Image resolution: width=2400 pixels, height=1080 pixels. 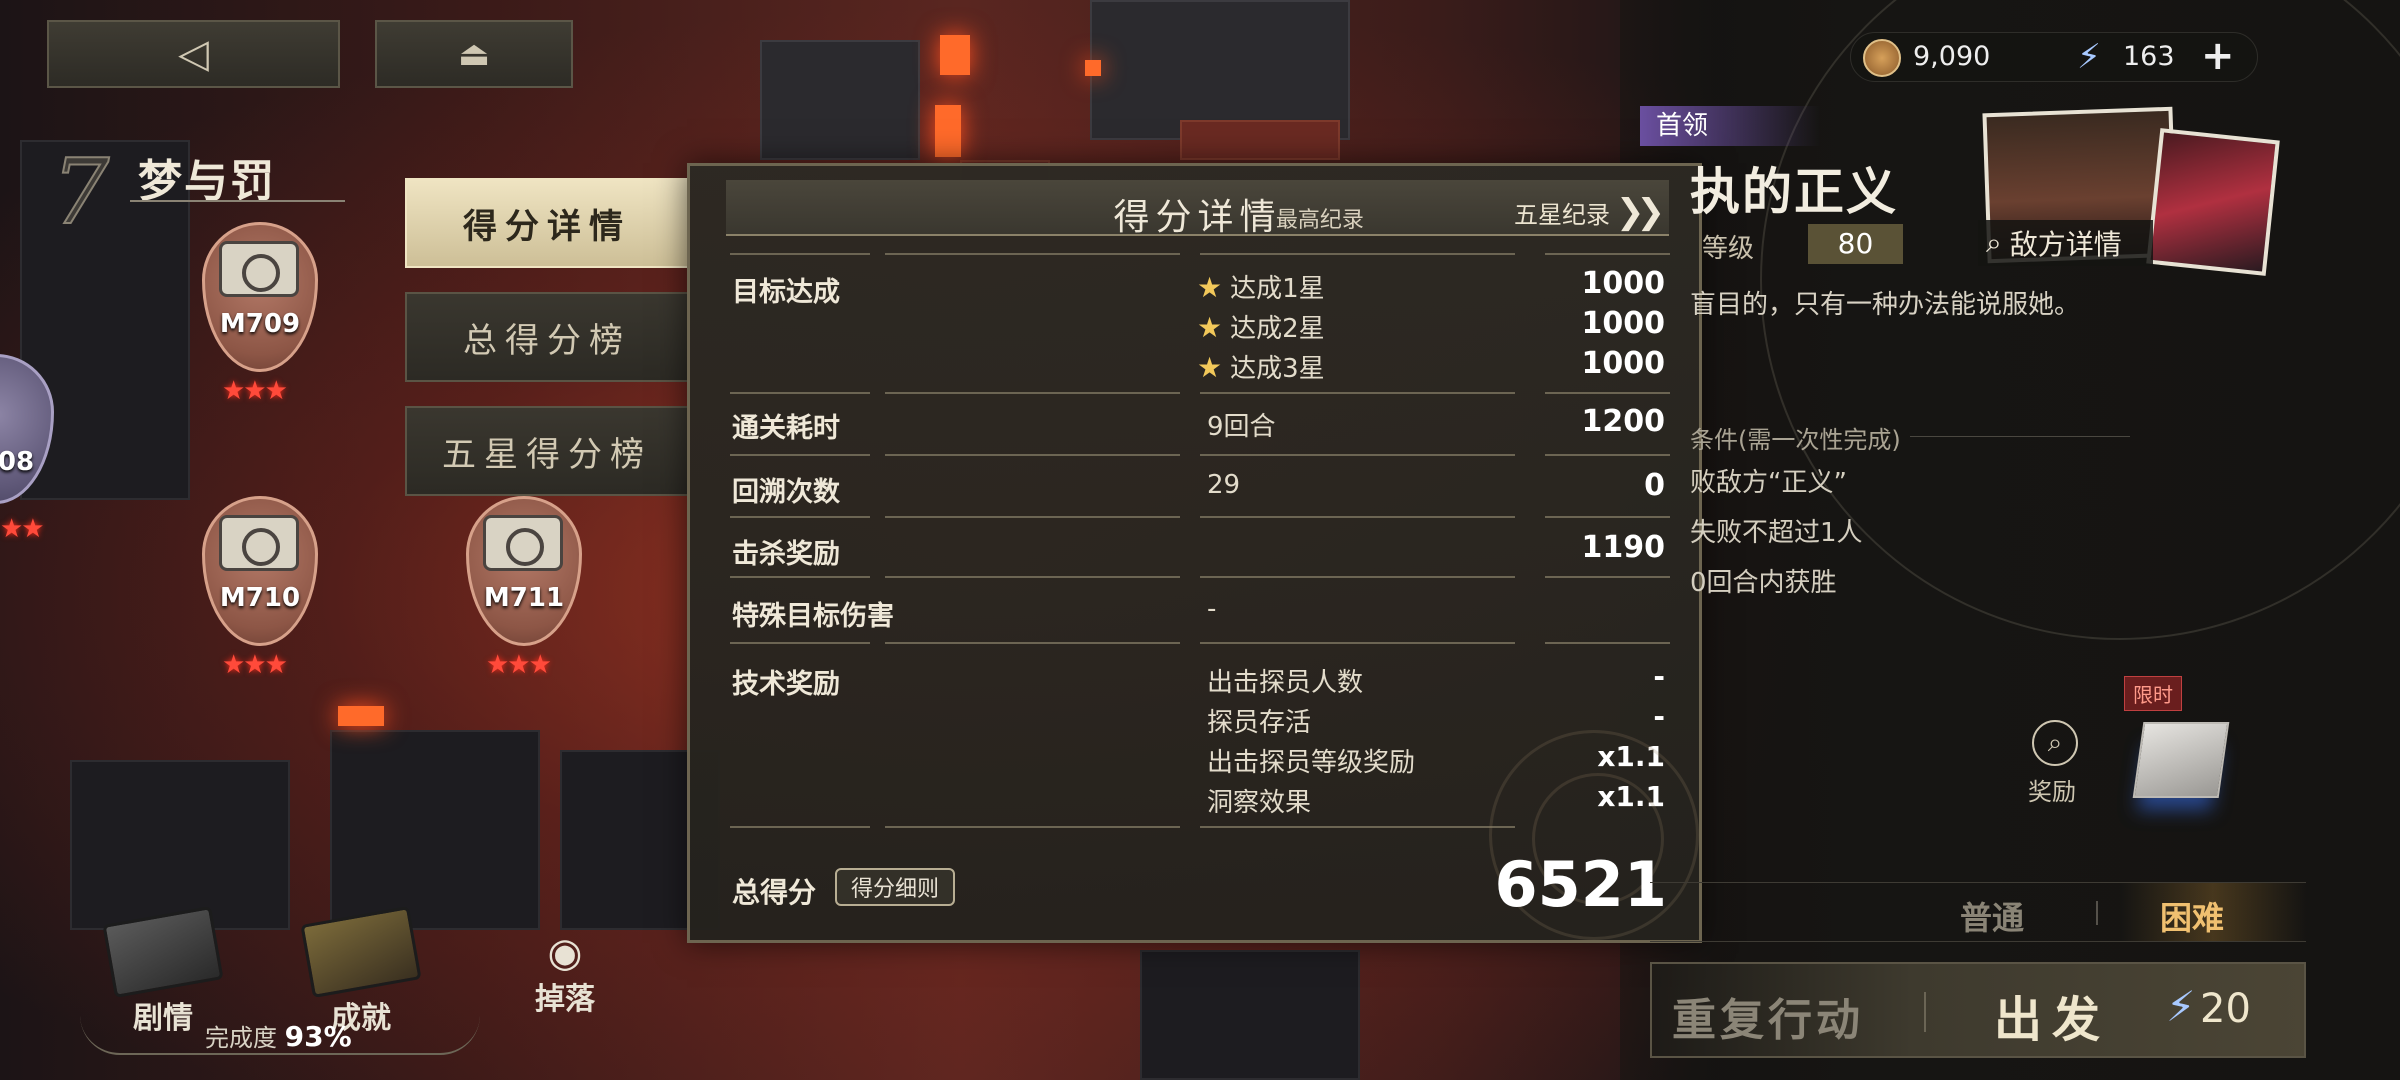 I want to click on kill-reward-label: 击杀奖励, so click(x=786, y=554).